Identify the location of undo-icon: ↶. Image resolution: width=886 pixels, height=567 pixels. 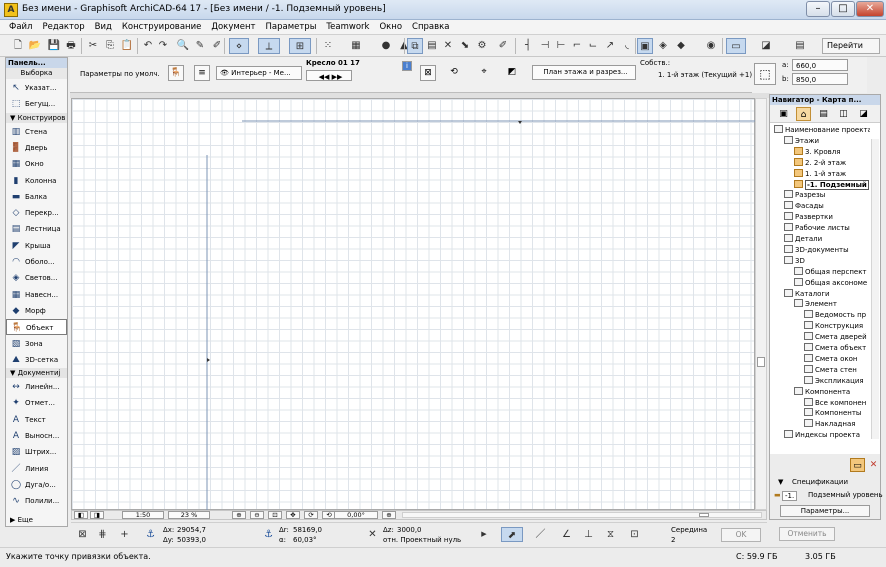
(148, 46).